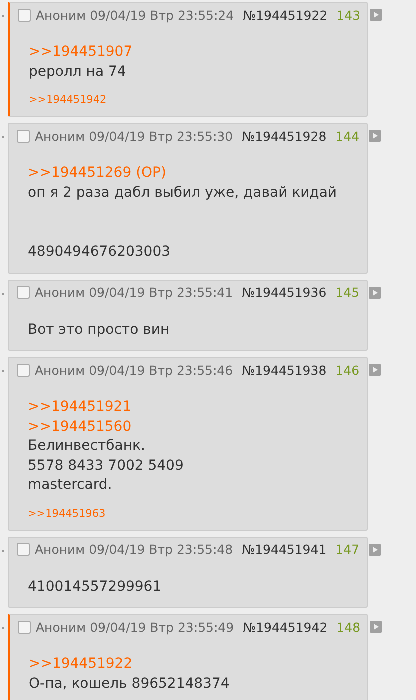 The height and width of the screenshot is (700, 416). What do you see at coordinates (134, 549) in the screenshot?
I see `post-author-date: Аноним 09/04/19 Втр 23:55:48` at bounding box center [134, 549].